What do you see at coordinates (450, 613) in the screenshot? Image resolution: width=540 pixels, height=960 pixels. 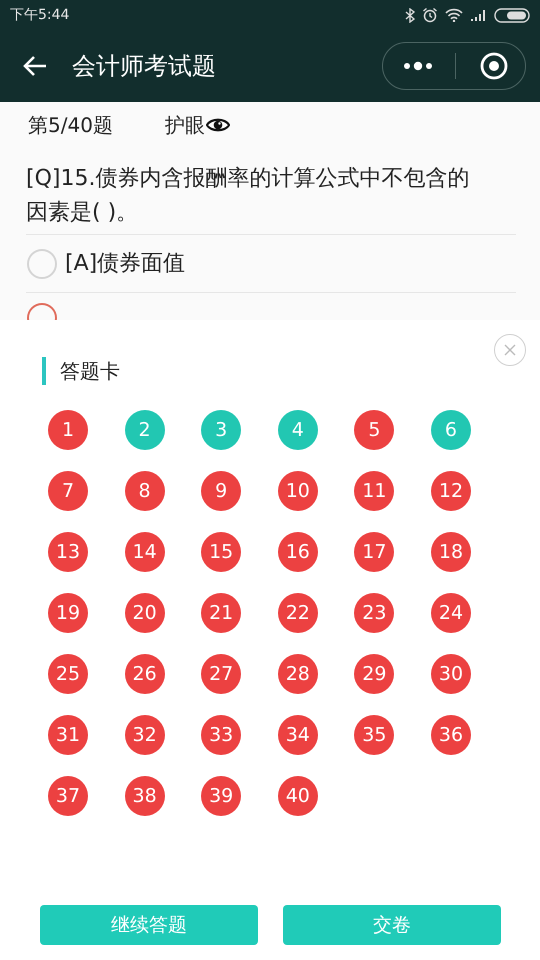 I see `question-number-button: 24` at bounding box center [450, 613].